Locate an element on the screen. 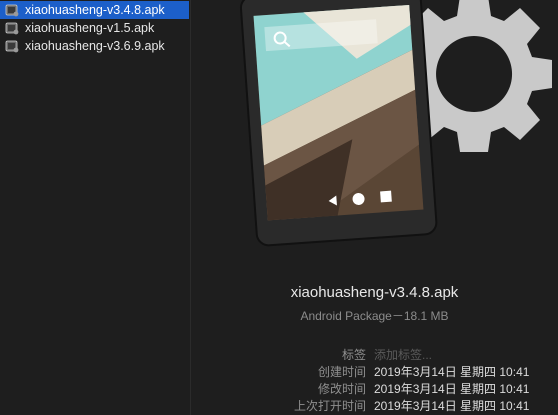 The image size is (558, 415). created-row: 创建时间 2019年3月14日 星期四 10:41 is located at coordinates (374, 371).